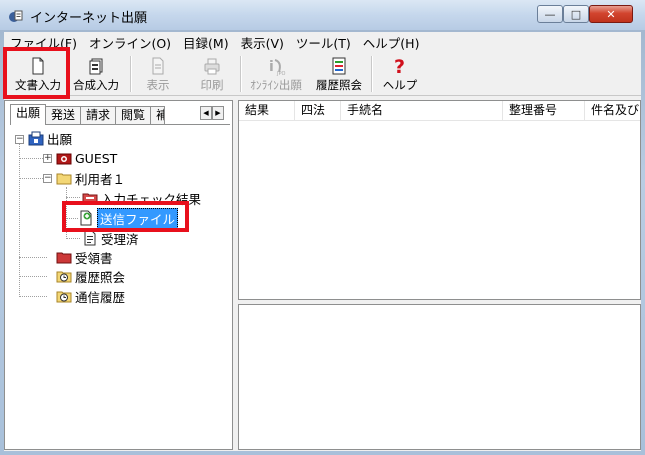 The width and height of the screenshot is (645, 455). I want to click on history-query-label: 履歴照会, so click(339, 85).